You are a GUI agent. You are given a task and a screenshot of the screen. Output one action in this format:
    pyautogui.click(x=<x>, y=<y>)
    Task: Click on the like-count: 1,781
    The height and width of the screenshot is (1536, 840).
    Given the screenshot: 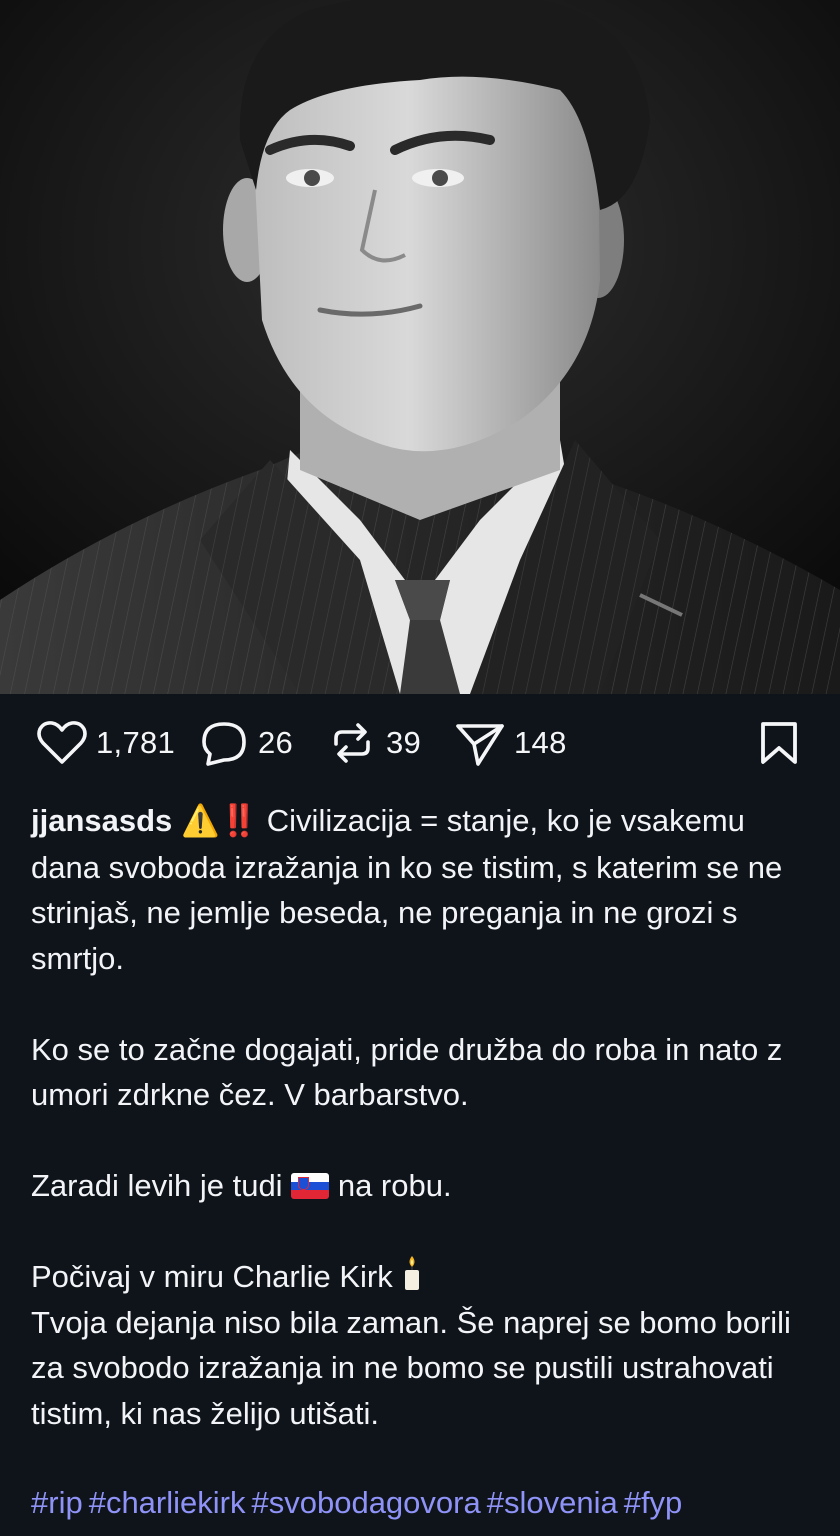 What is the action you would take?
    pyautogui.click(x=136, y=742)
    